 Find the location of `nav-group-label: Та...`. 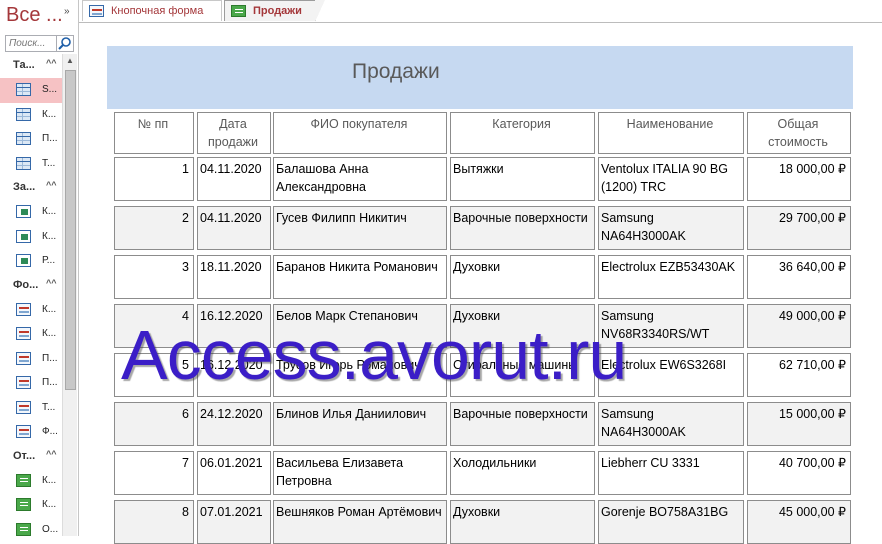

nav-group-label: Та... is located at coordinates (24, 65).